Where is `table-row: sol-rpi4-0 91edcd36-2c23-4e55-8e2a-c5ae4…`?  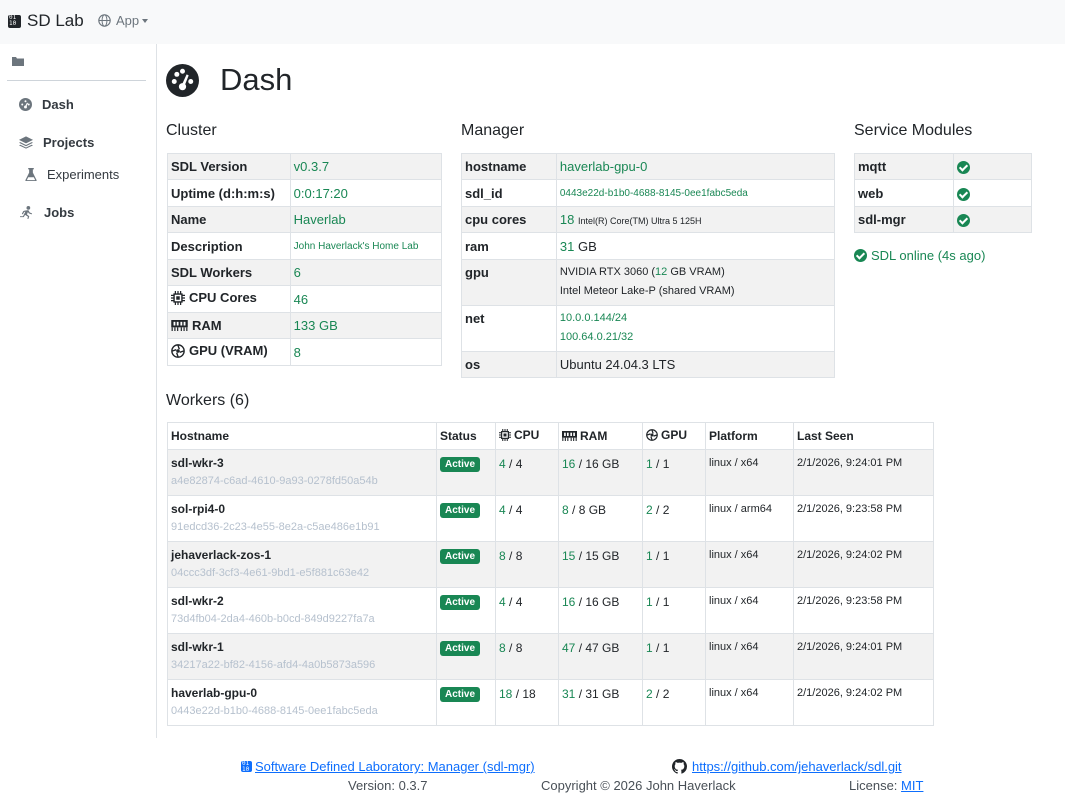
table-row: sol-rpi4-0 91edcd36-2c23-4e55-8e2a-c5ae4… is located at coordinates (550, 518).